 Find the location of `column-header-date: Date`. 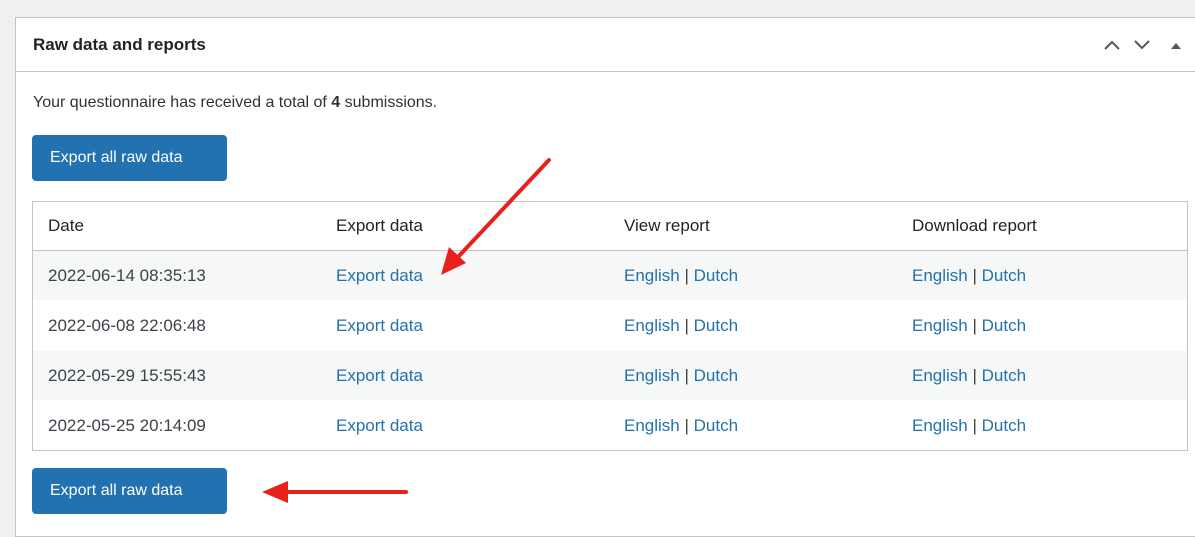

column-header-date: Date is located at coordinates (66, 225).